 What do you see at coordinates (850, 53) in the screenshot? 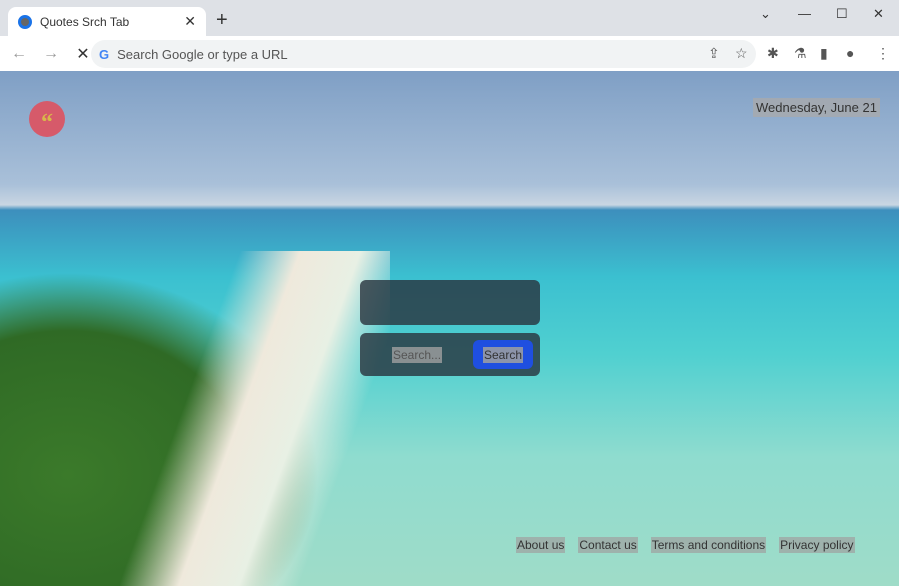
I see `profile-avatar-icon: ●` at bounding box center [850, 53].